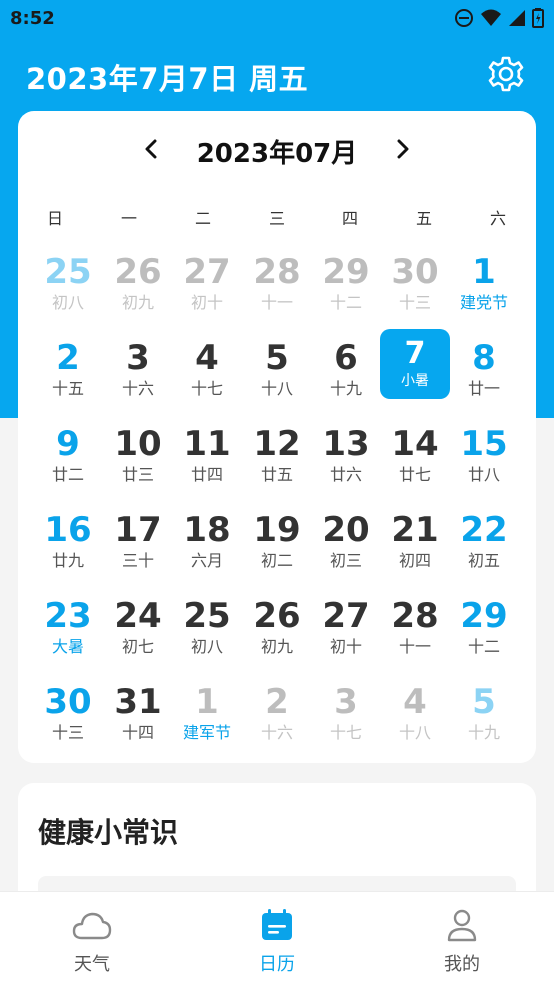  What do you see at coordinates (207, 373) in the screenshot?
I see `calendar-day: 4 十七` at bounding box center [207, 373].